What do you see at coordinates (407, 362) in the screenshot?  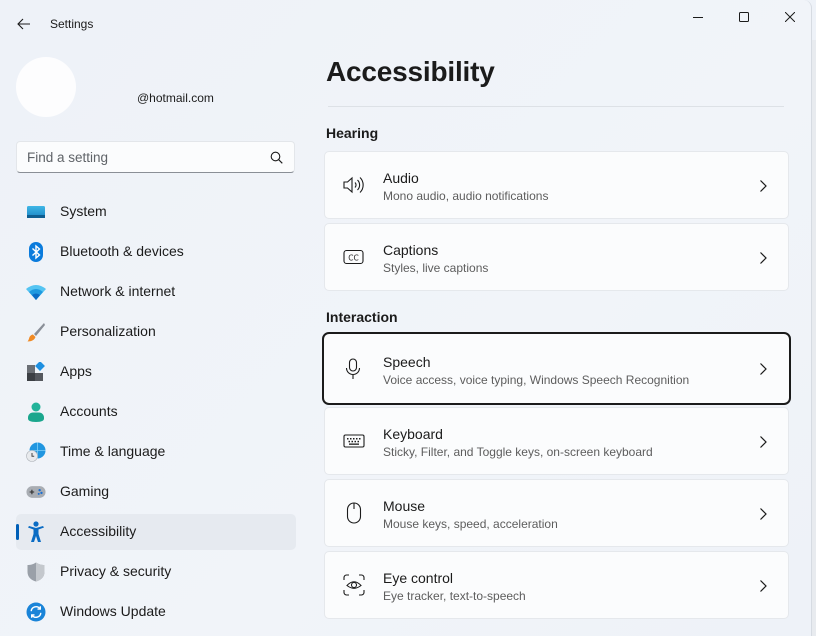 I see `card-title: Speech` at bounding box center [407, 362].